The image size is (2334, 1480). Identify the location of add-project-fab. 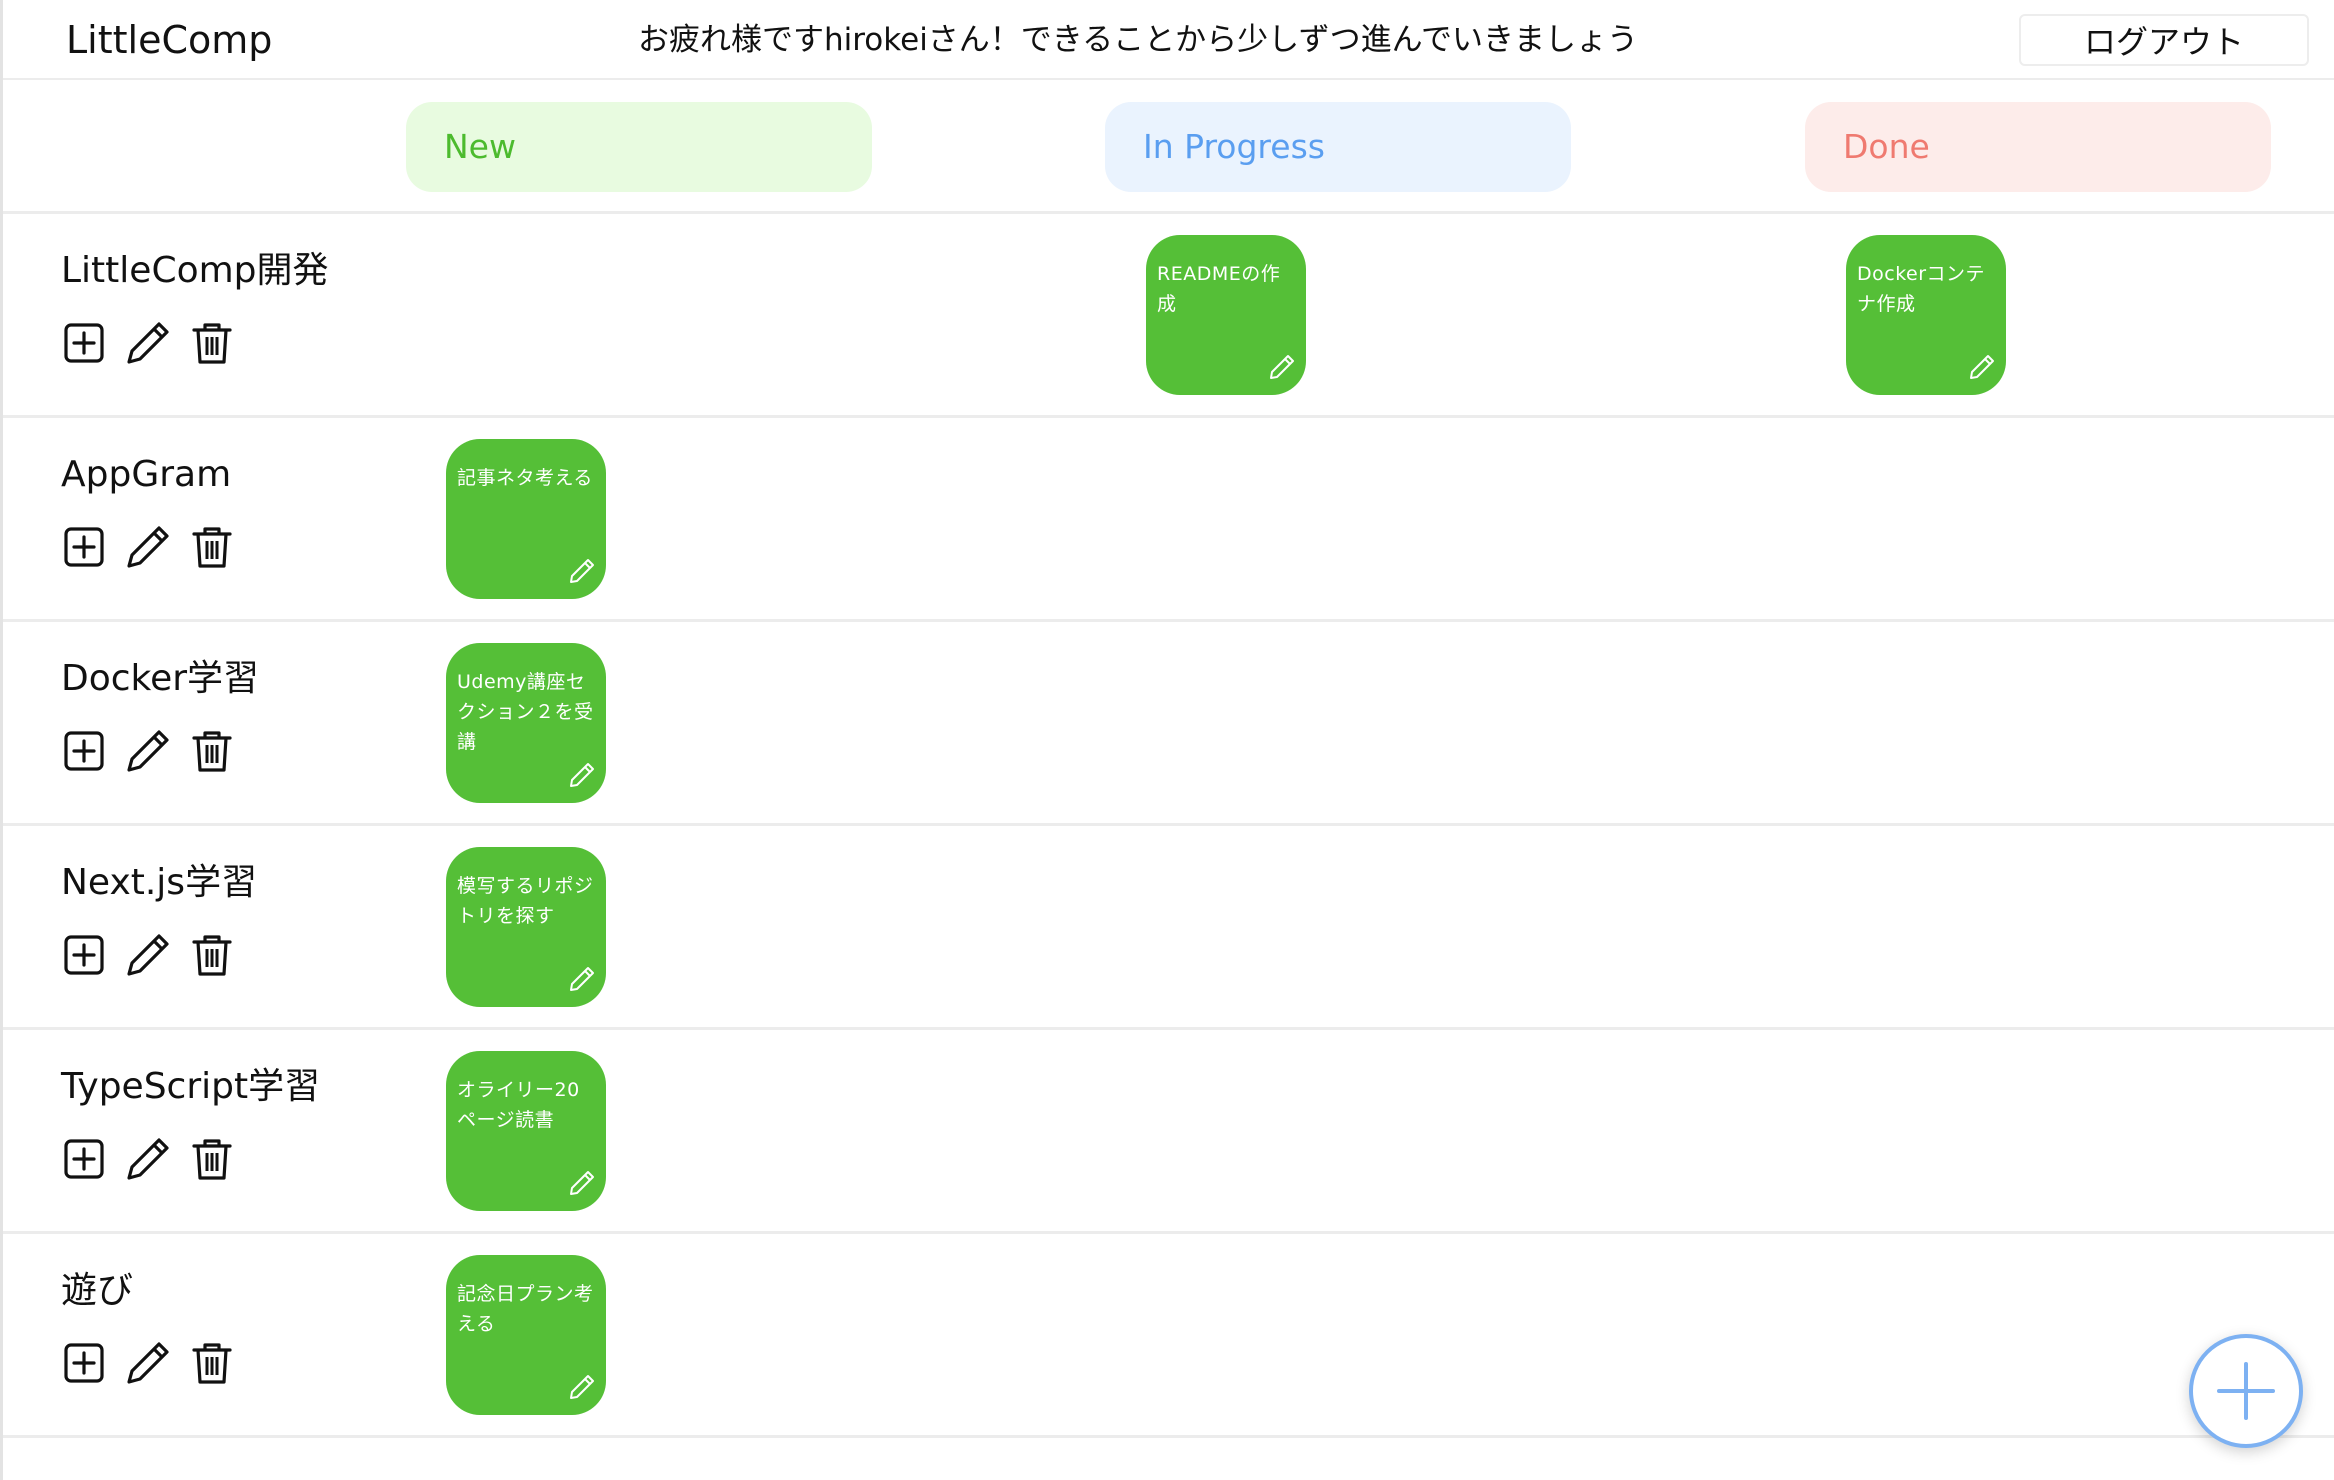
(2246, 1391).